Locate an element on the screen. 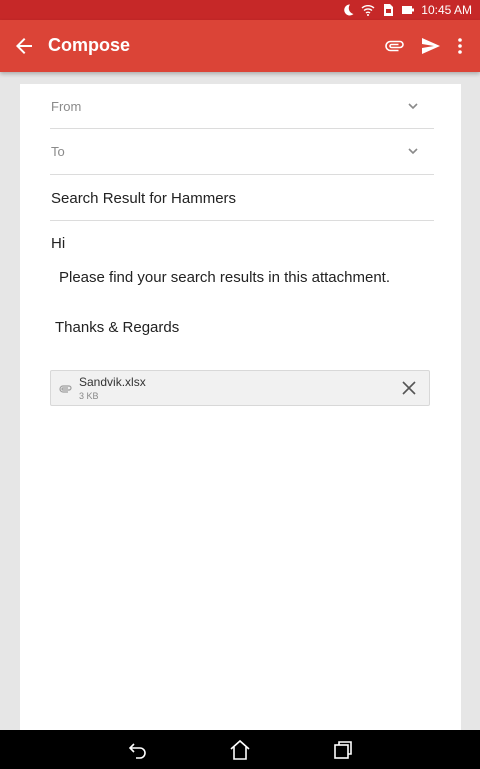 This screenshot has height=769, width=480. to-field: To is located at coordinates (242, 152).